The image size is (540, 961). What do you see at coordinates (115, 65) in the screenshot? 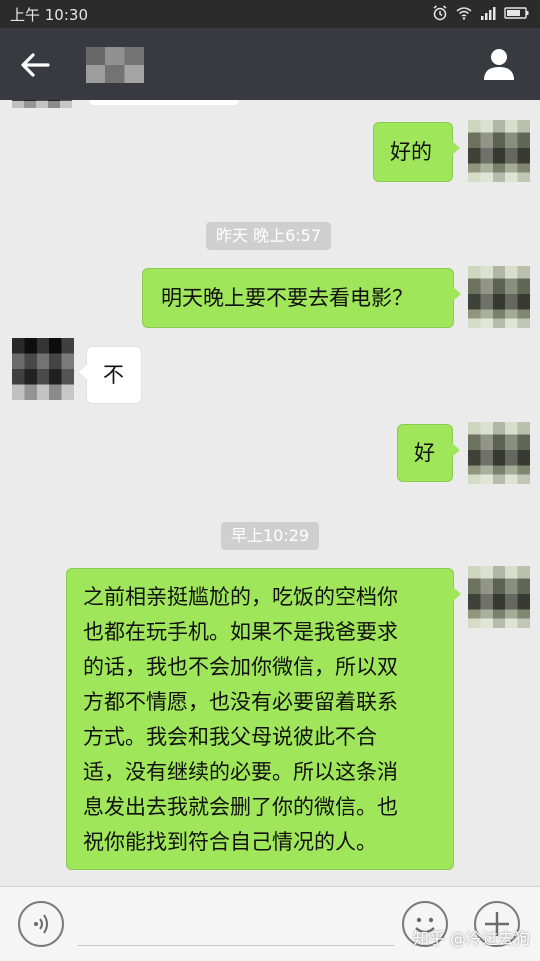
I see `contact-name-pixelated` at bounding box center [115, 65].